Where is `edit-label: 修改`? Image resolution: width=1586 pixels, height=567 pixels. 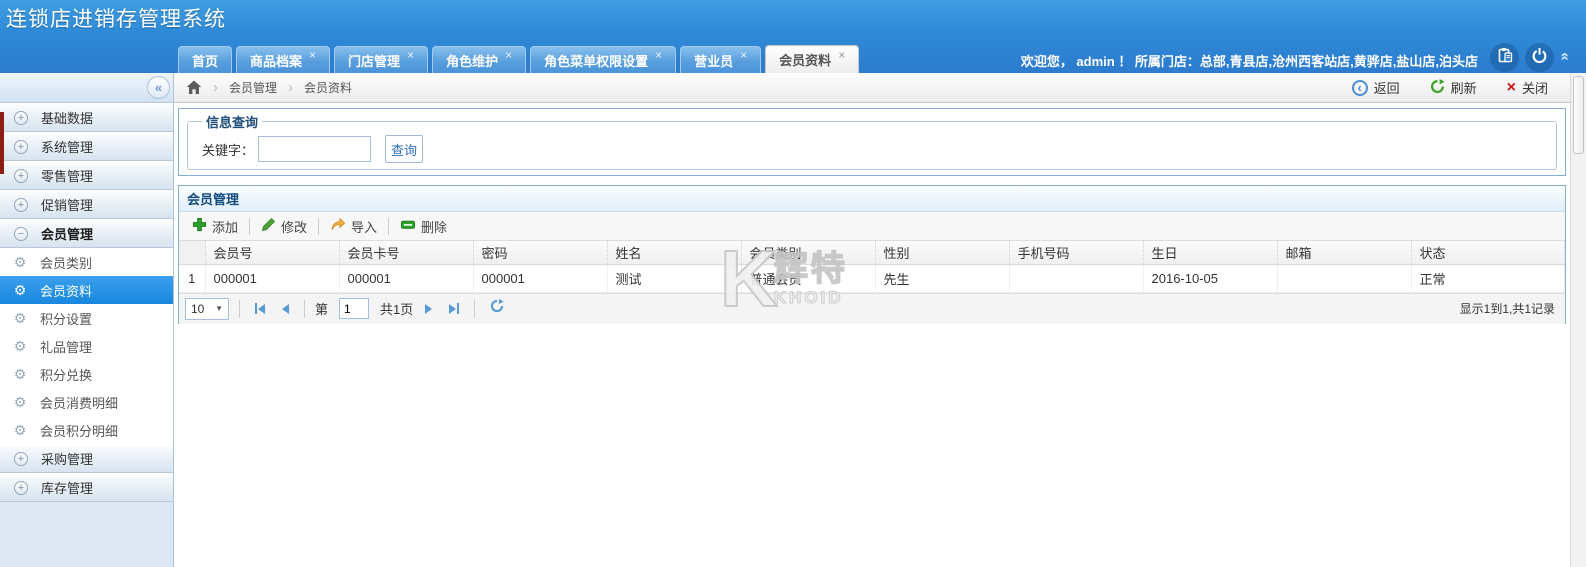
edit-label: 修改 is located at coordinates (294, 227).